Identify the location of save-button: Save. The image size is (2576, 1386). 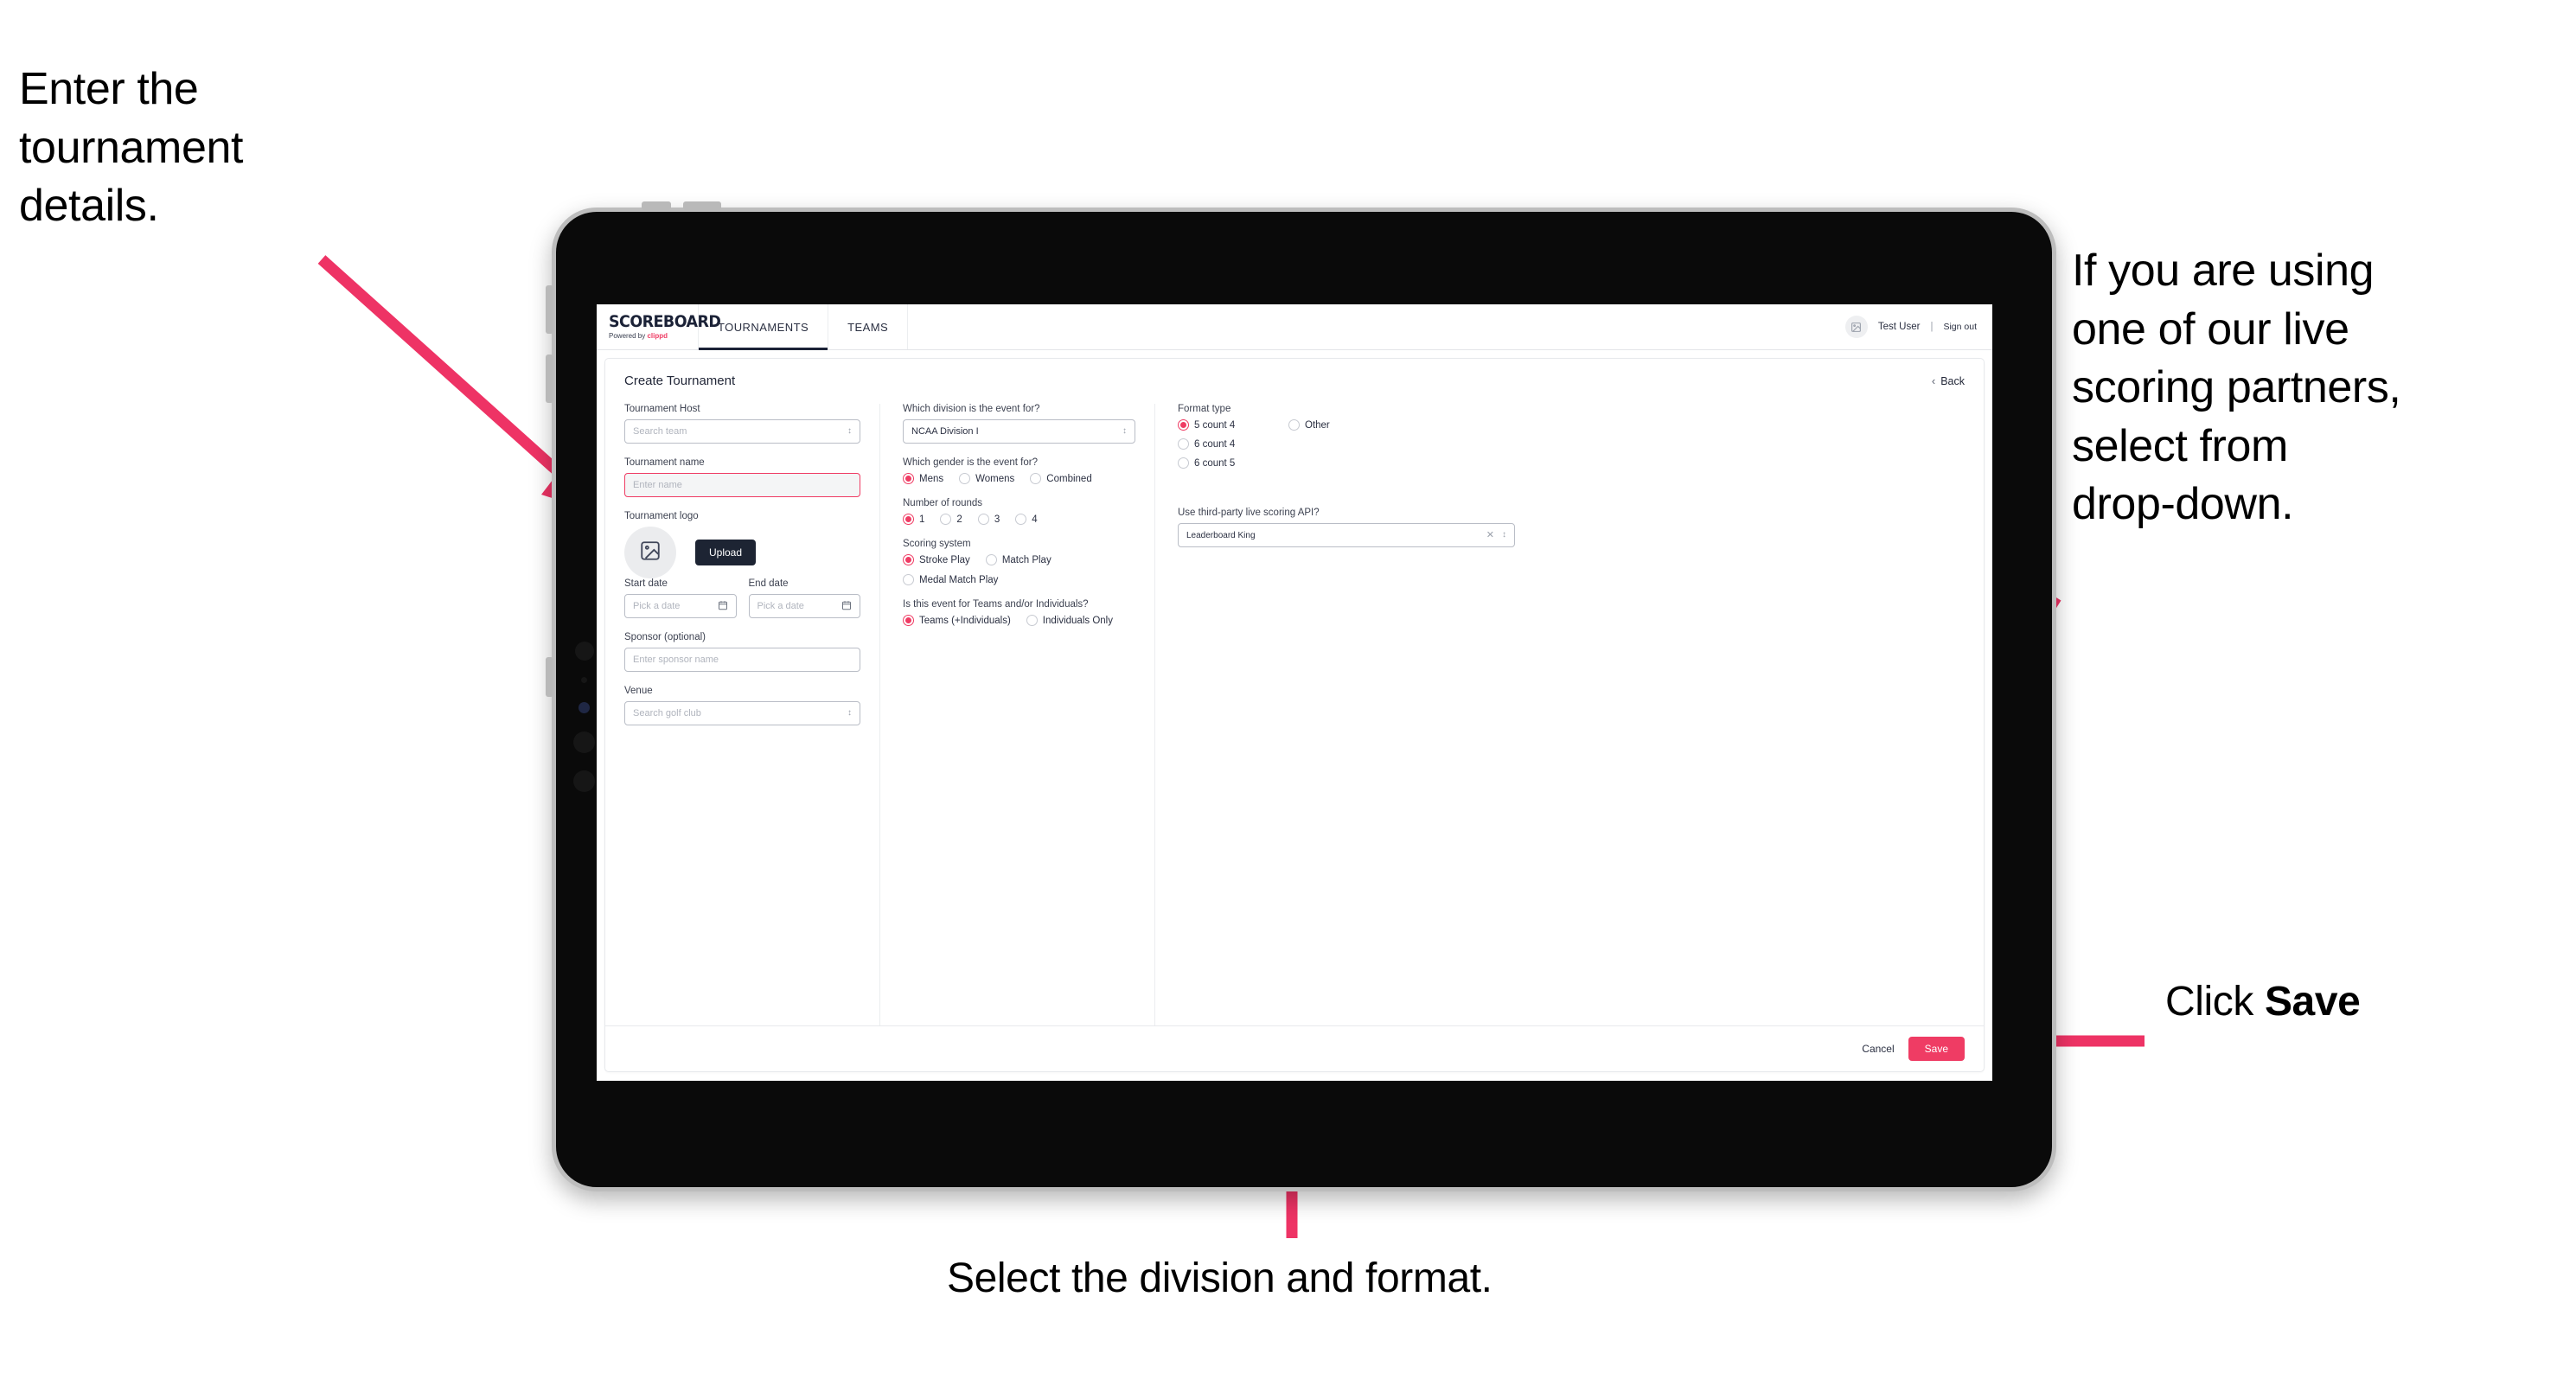
(1936, 1049).